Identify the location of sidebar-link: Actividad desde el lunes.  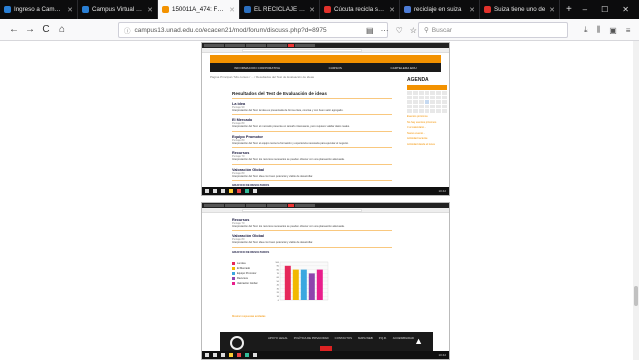
(427, 145).